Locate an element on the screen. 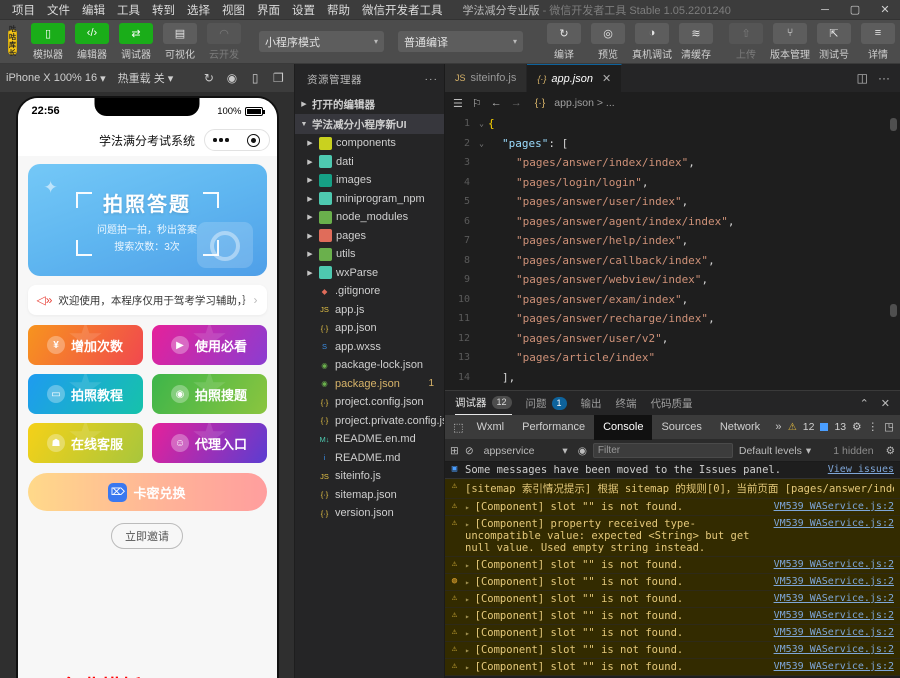 Image resolution: width=900 pixels, height=678 pixels. menu-item-5: 选择 is located at coordinates (198, 10).